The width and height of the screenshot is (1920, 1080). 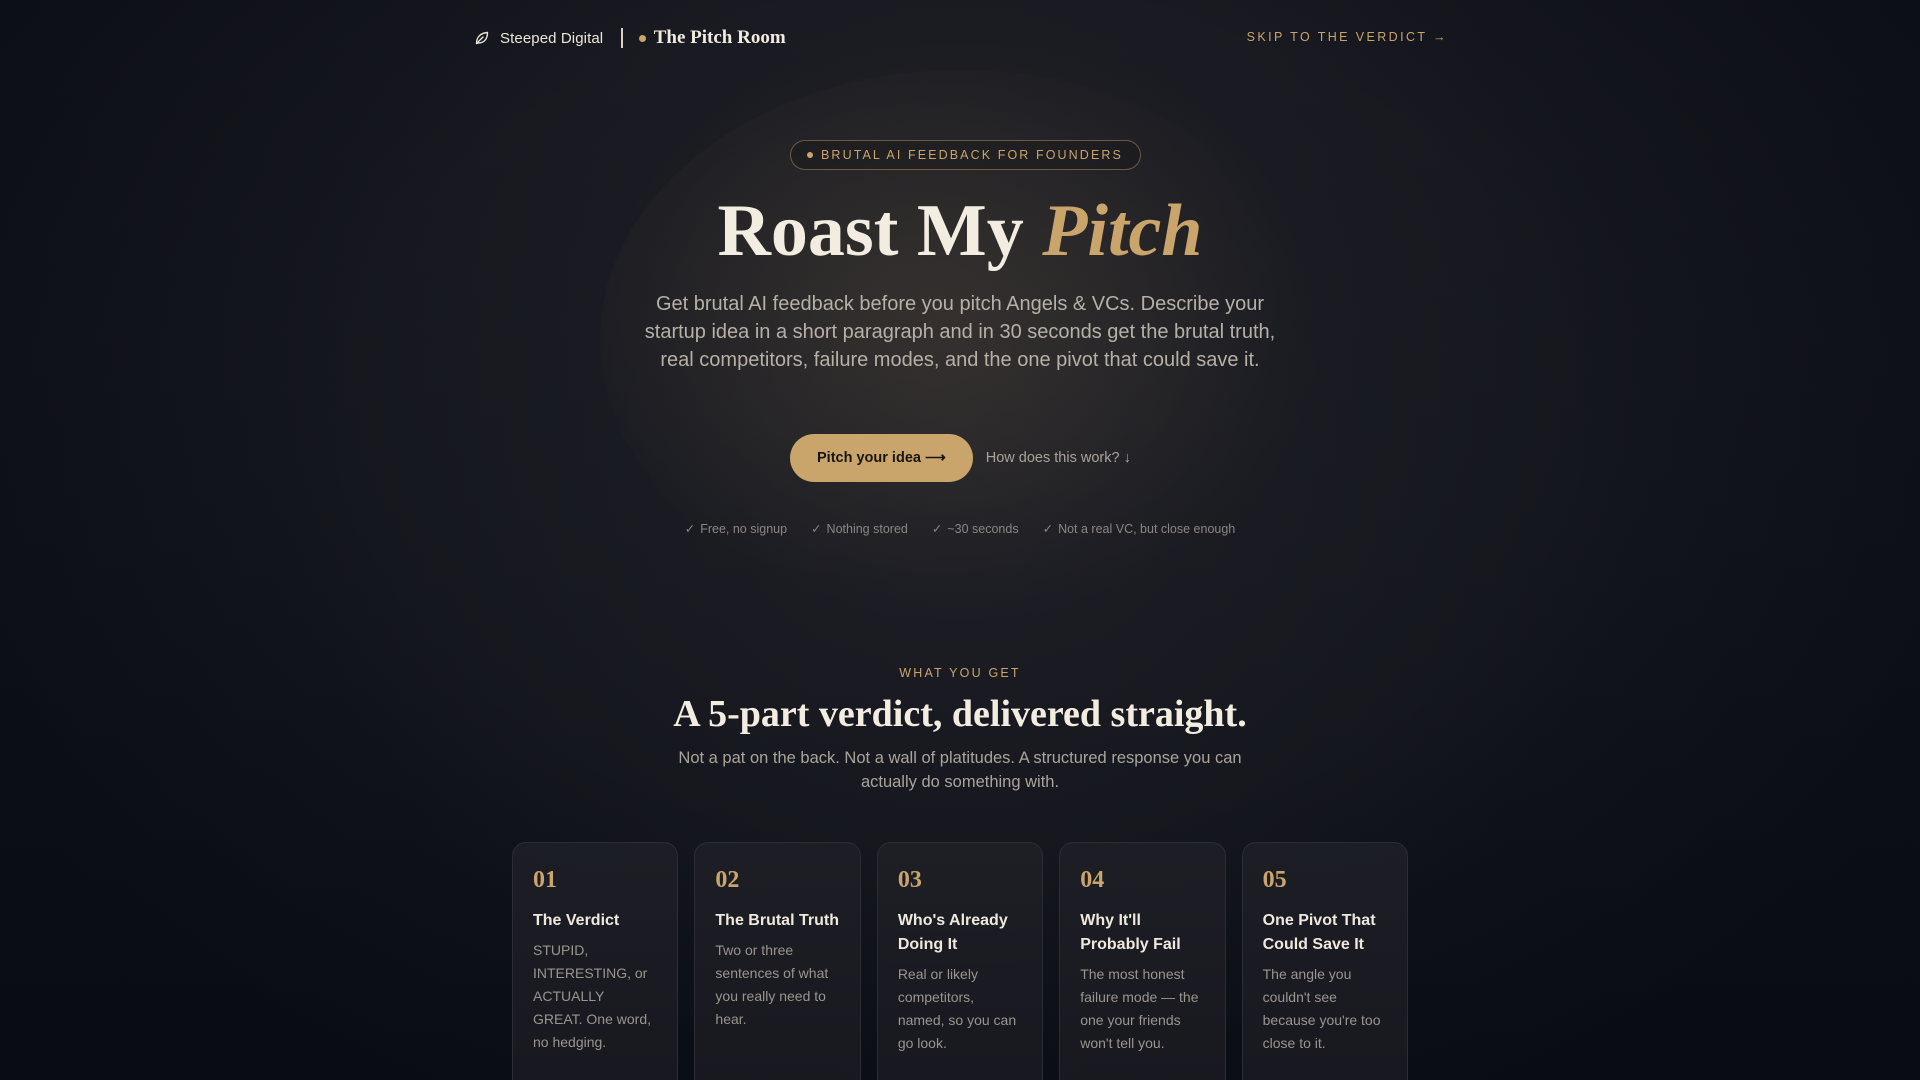 I want to click on perk-label: Not a real VC, but close enough, so click(x=1147, y=529).